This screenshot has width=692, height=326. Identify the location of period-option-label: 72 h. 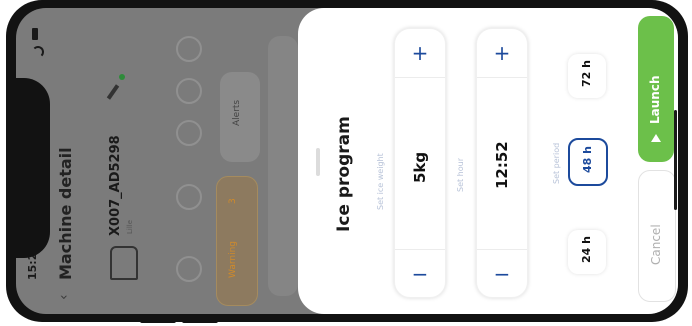
(586, 73).